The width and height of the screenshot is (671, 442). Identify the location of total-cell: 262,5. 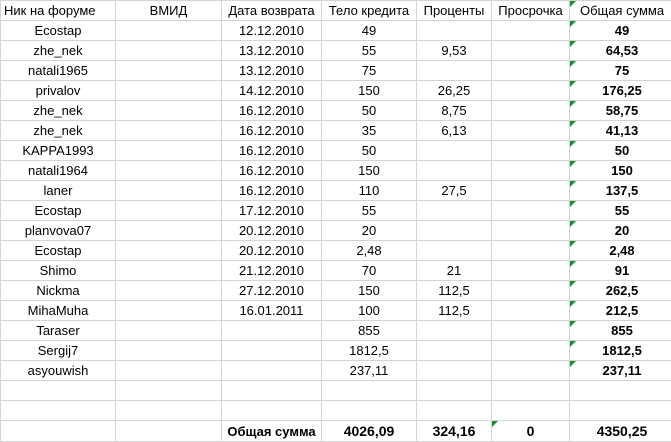
(620, 290).